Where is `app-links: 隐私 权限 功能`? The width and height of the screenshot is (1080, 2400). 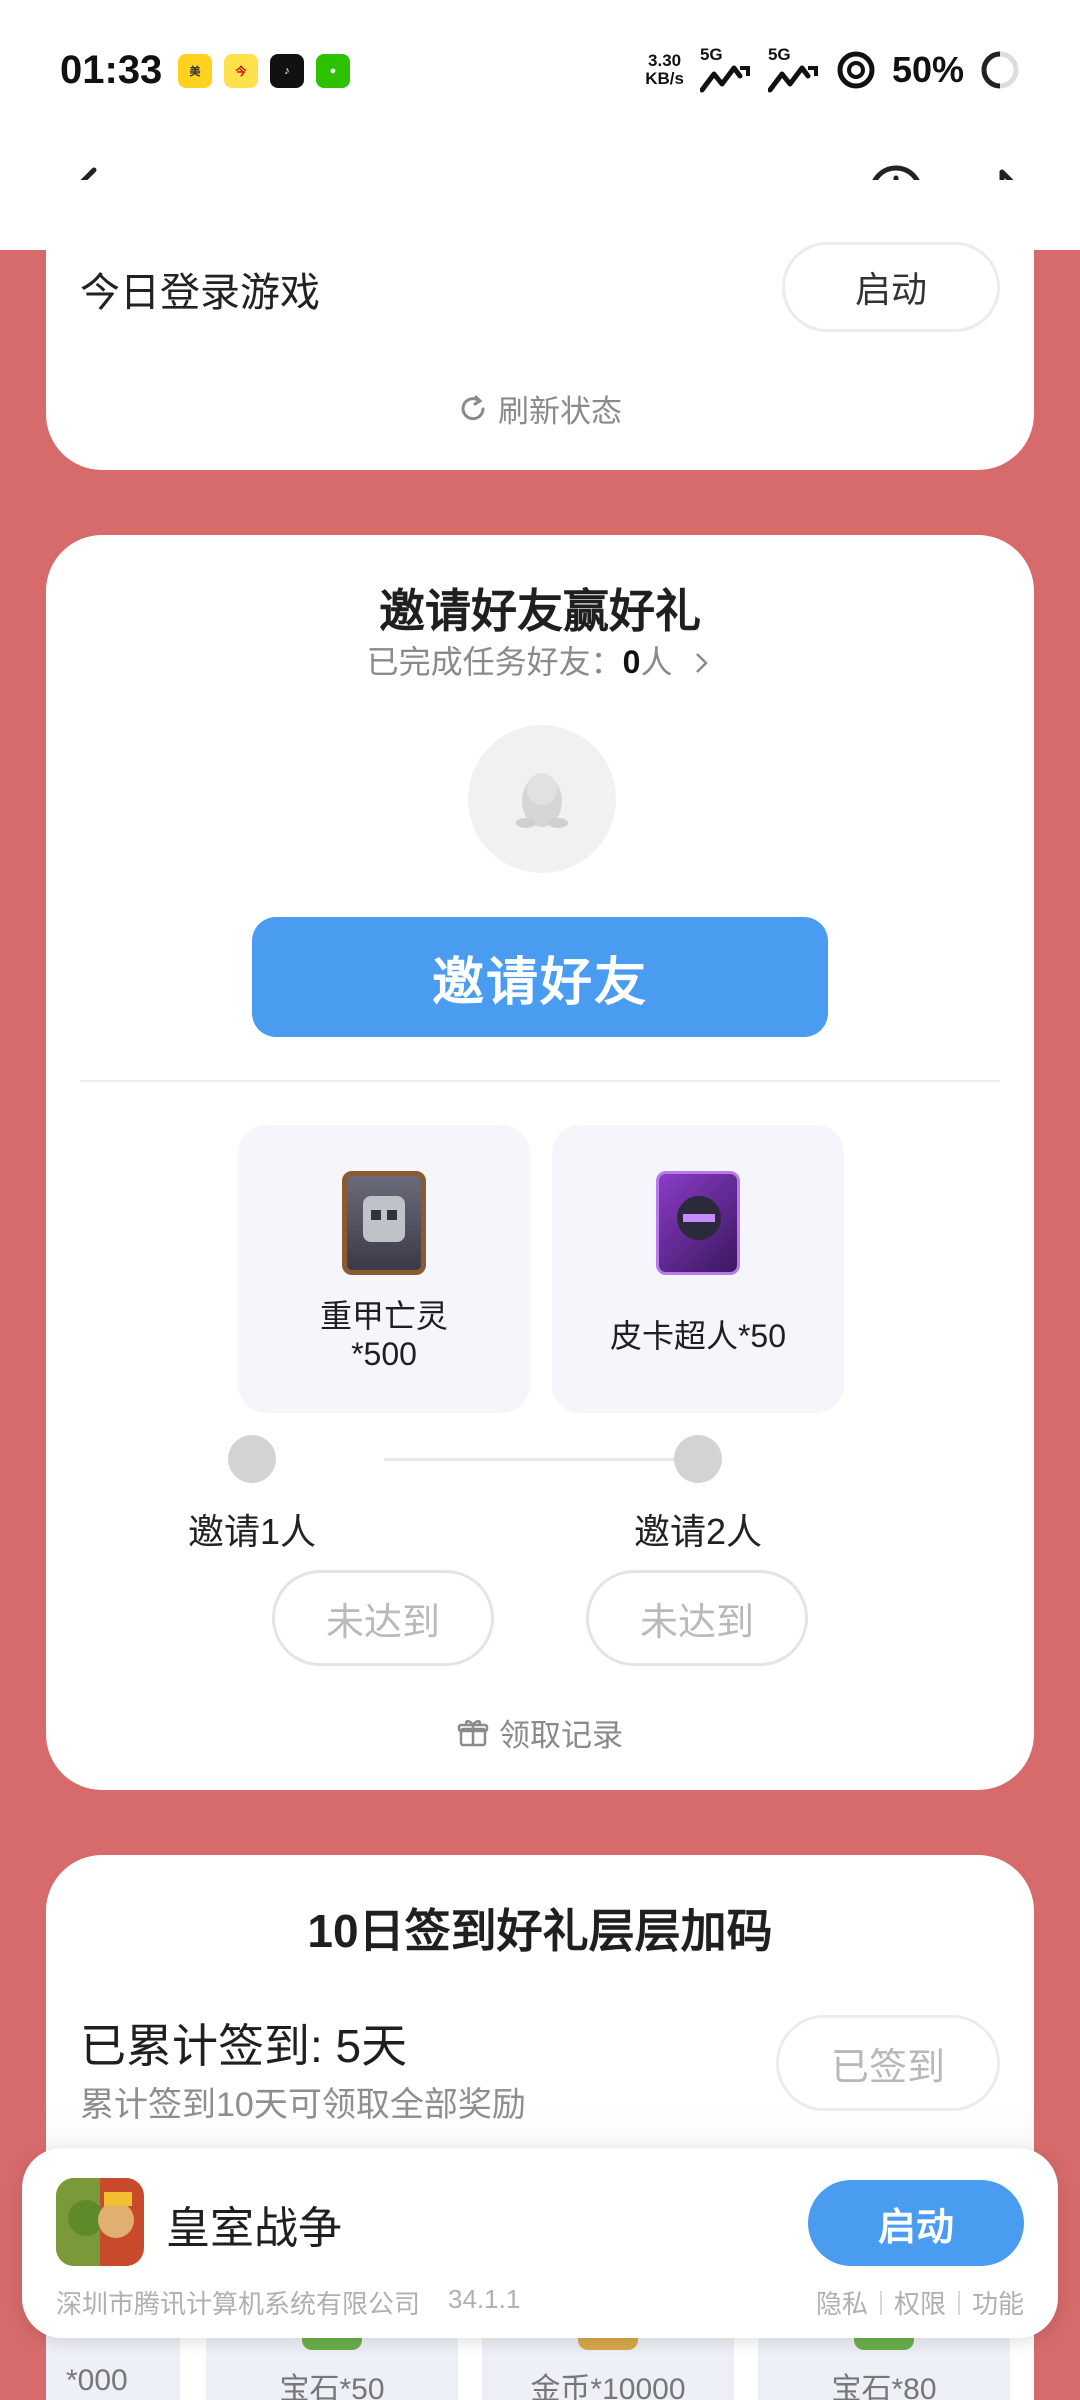 app-links: 隐私 权限 功能 is located at coordinates (920, 2302).